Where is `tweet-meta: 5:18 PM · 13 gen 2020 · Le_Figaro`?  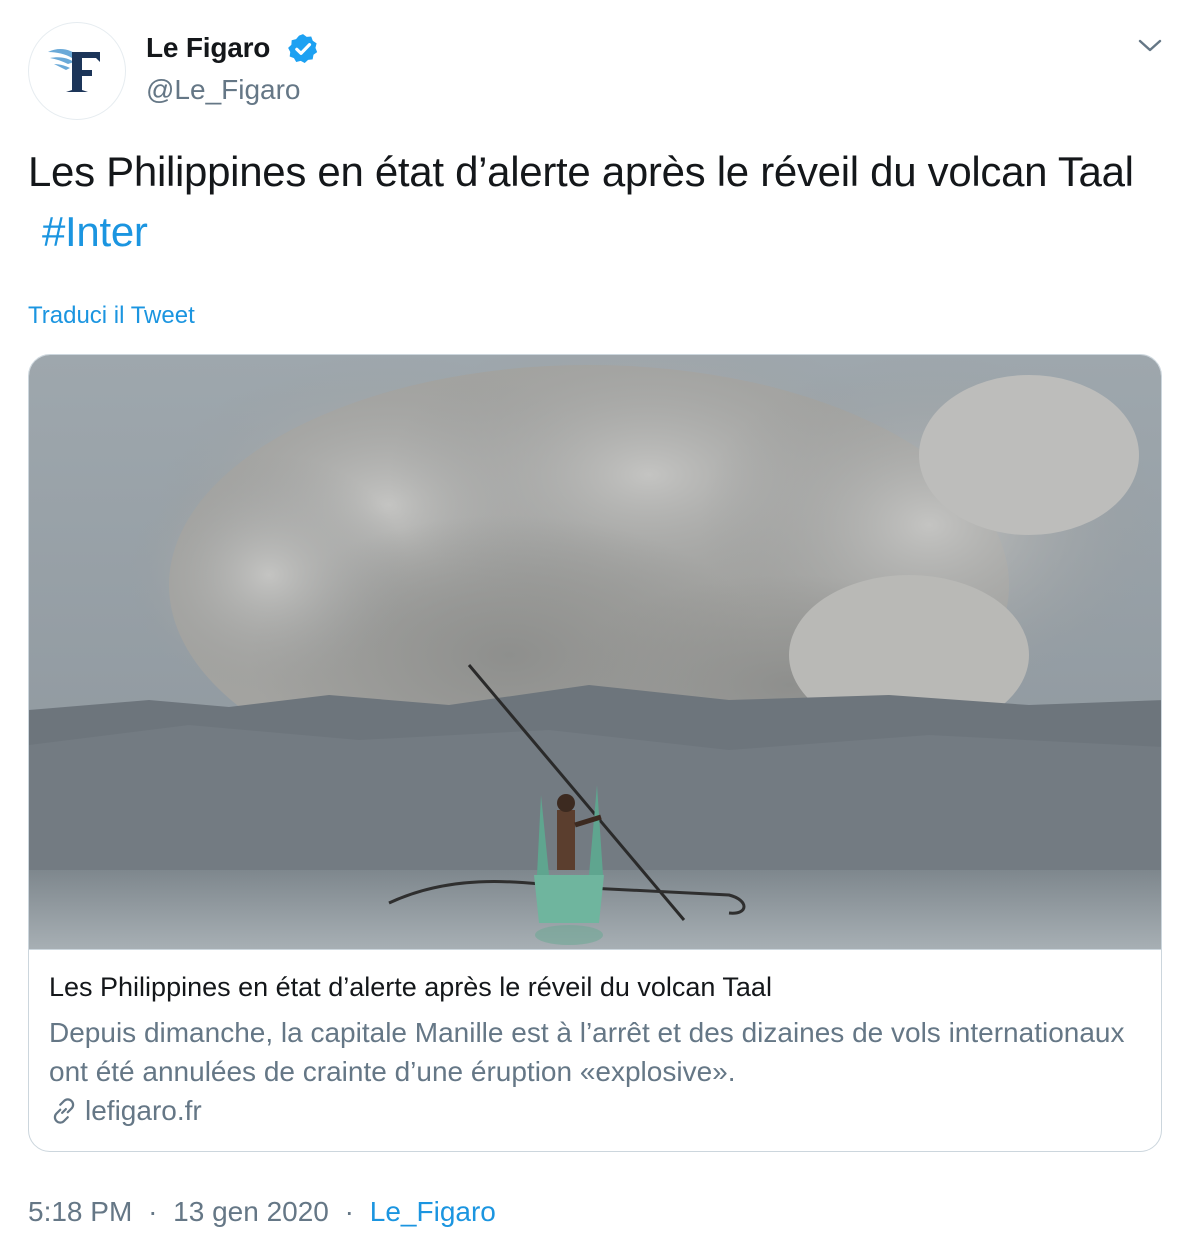 tweet-meta: 5:18 PM · 13 gen 2020 · Le_Figaro is located at coordinates (262, 1212).